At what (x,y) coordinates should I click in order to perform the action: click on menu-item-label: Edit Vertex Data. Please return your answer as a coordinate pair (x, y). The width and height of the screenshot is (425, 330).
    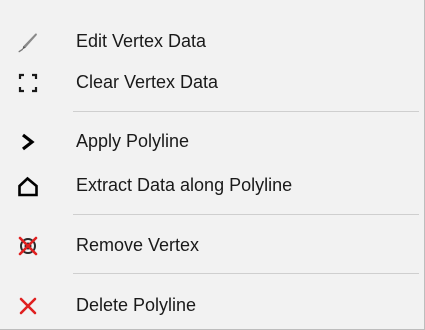
    Looking at the image, I should click on (141, 41).